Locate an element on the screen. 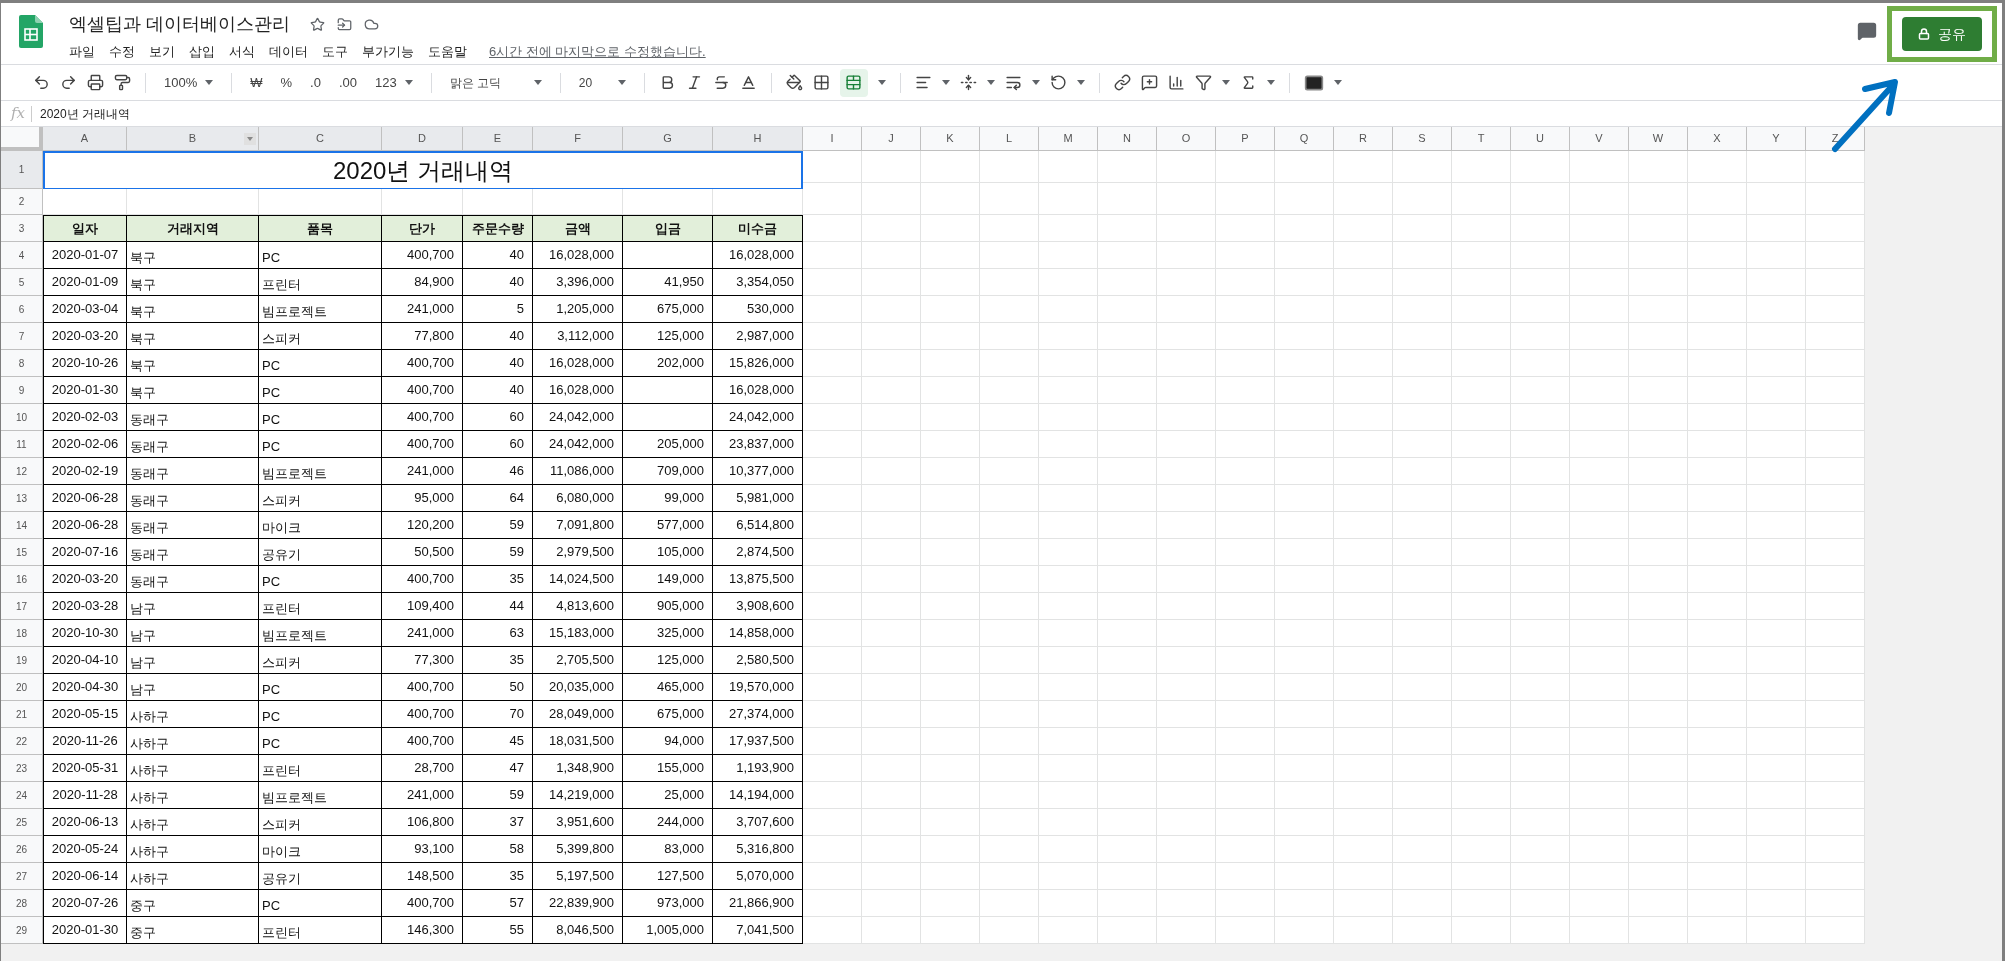  row-number: 8 is located at coordinates (22, 363).